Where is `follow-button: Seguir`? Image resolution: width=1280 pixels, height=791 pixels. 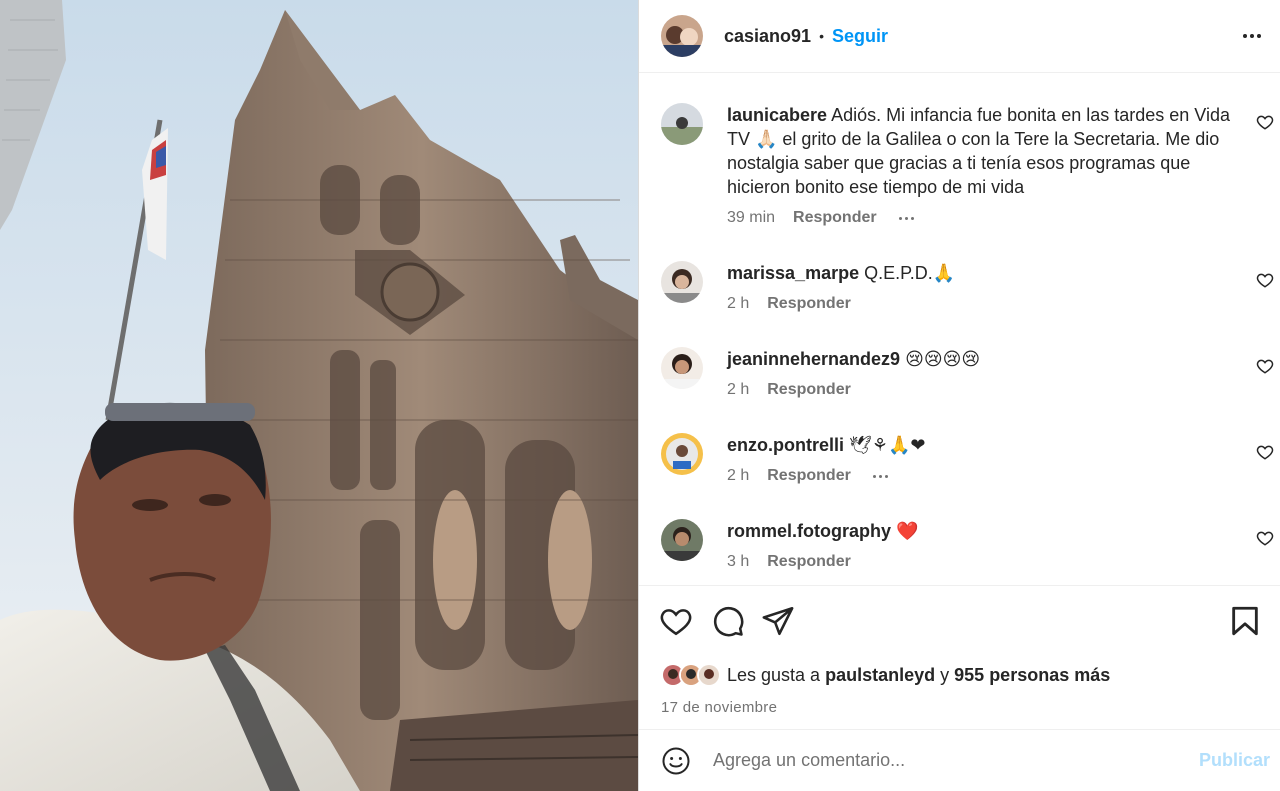
follow-button: Seguir is located at coordinates (860, 36).